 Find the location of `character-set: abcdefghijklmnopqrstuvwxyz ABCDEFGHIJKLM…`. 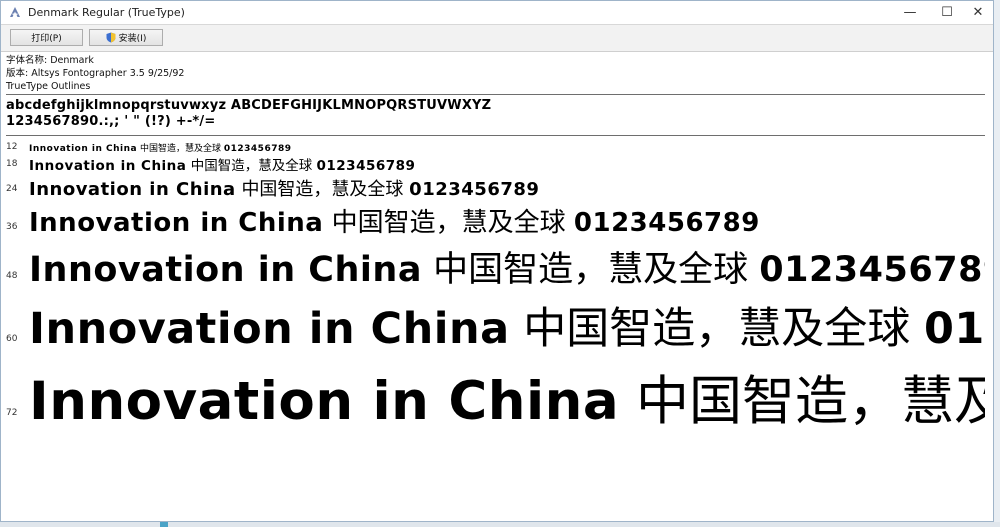

character-set: abcdefghijklmnopqrstuvwxyz ABCDEFGHIJKLM… is located at coordinates (248, 114).